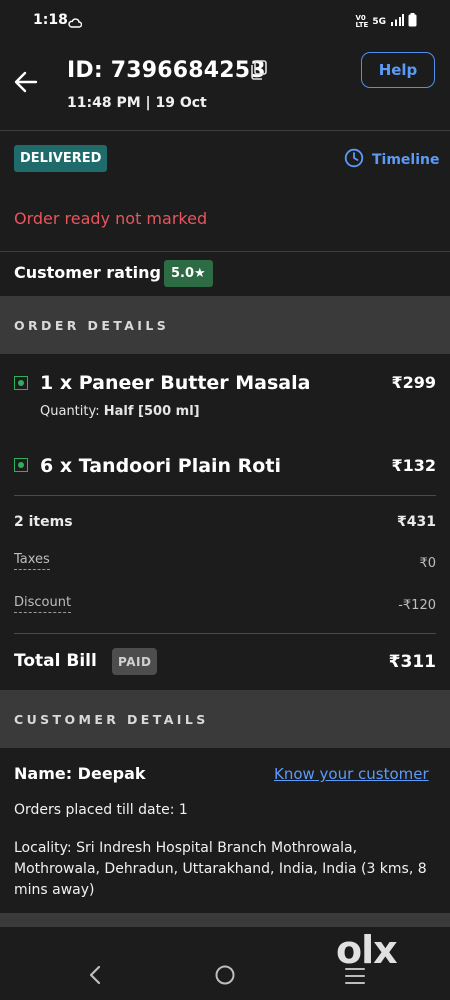 Image resolution: width=450 pixels, height=1000 pixels. Describe the element at coordinates (87, 272) in the screenshot. I see `customer-rating-label: Customer rating` at that location.